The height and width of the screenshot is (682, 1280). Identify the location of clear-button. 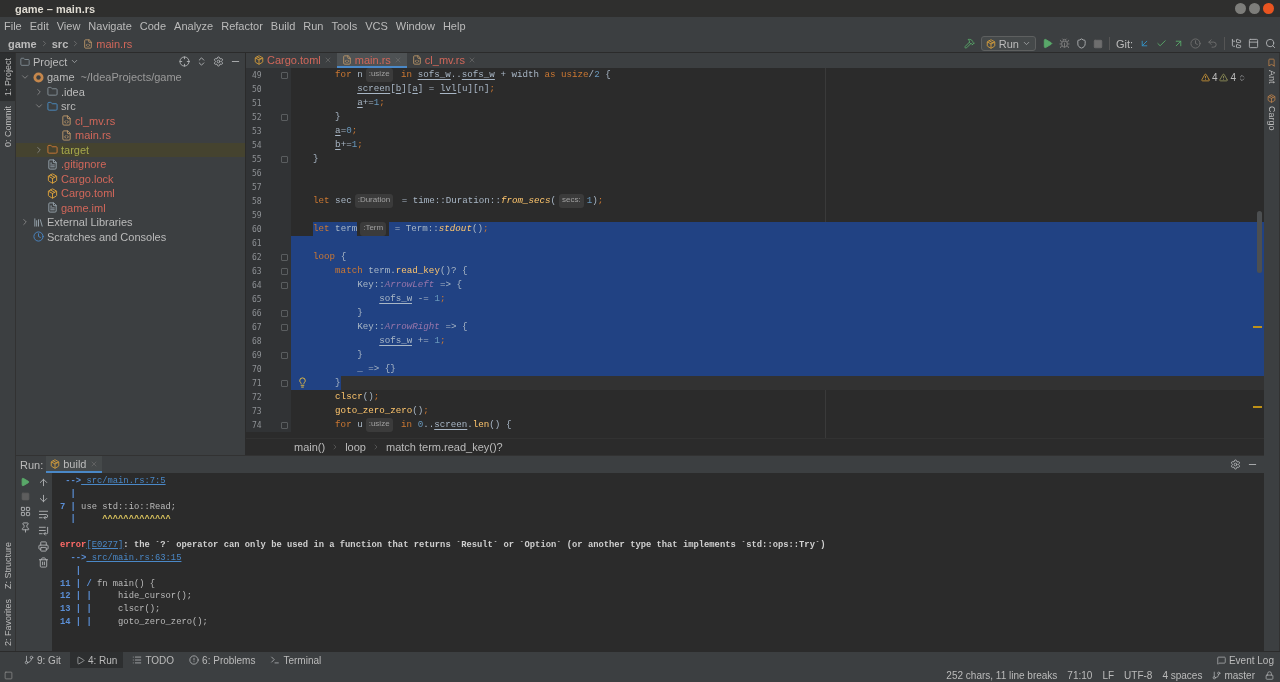
(43, 562).